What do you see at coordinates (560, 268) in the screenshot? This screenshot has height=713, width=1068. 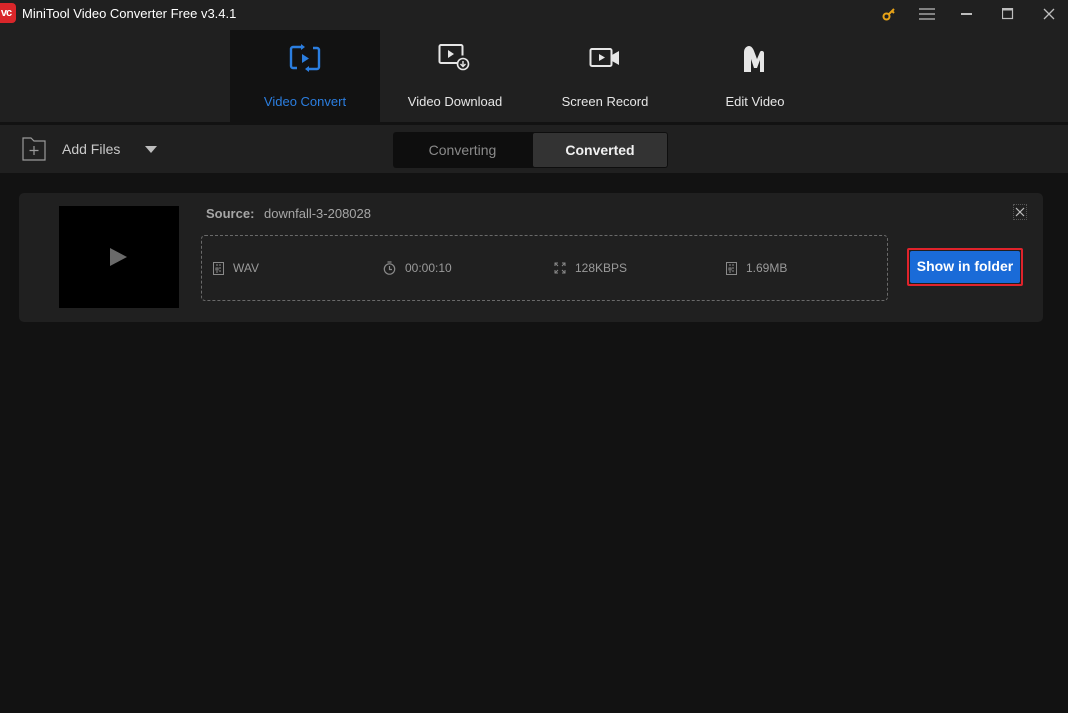 I see `resolution-icon` at bounding box center [560, 268].